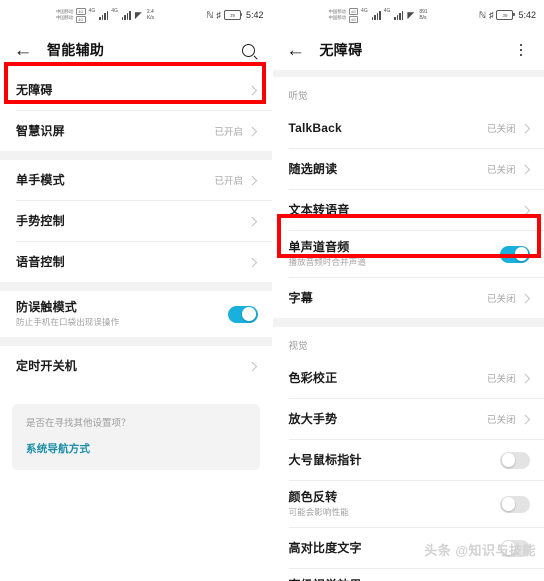 Image resolution: width=544 pixels, height=581 pixels. I want to click on list-item-smart-screen-recognition: 智慧识屏 已开启, so click(136, 131).